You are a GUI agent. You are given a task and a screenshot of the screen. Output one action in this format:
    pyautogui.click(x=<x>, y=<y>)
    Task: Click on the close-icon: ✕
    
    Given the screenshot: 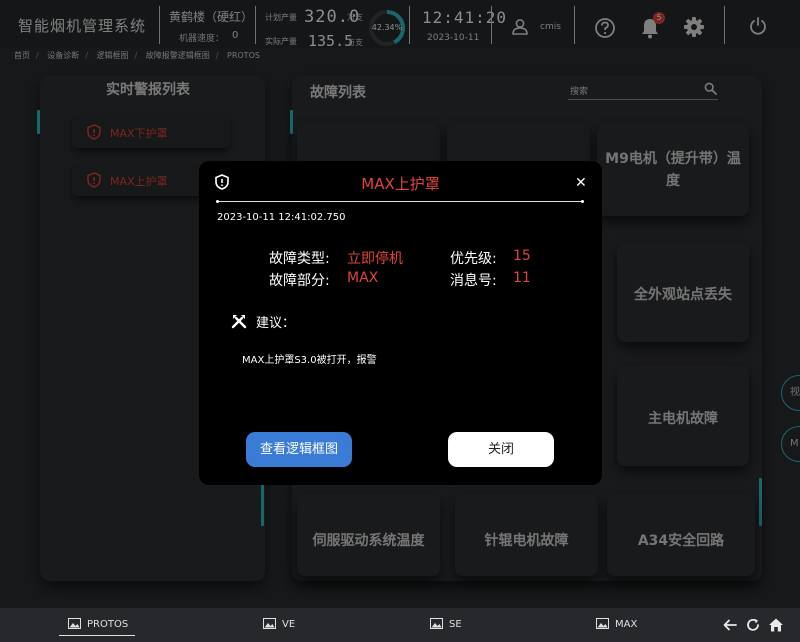 What is the action you would take?
    pyautogui.click(x=581, y=183)
    